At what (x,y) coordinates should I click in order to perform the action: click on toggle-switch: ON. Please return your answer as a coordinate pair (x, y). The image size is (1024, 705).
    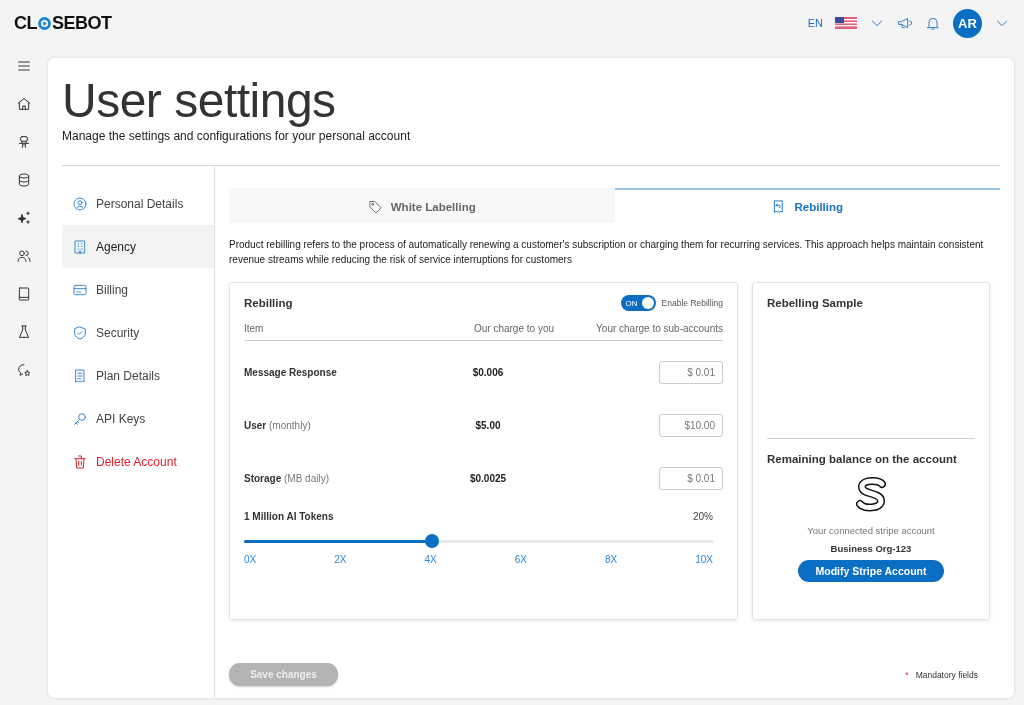
    Looking at the image, I should click on (638, 303).